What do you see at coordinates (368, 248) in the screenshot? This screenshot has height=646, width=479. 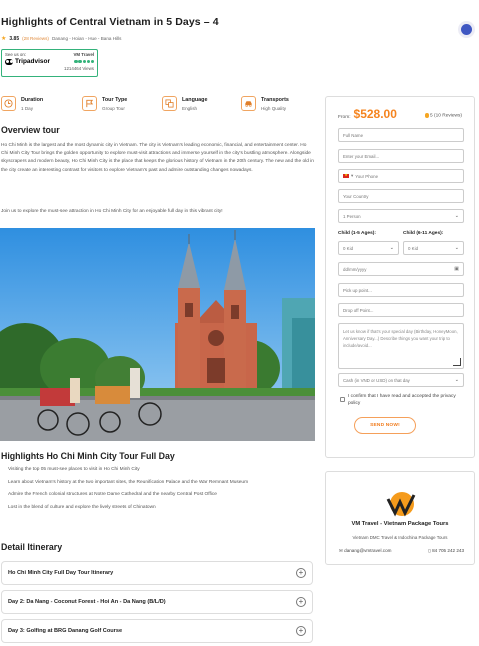 I see `child1-select: 0 Kid ⌄` at bounding box center [368, 248].